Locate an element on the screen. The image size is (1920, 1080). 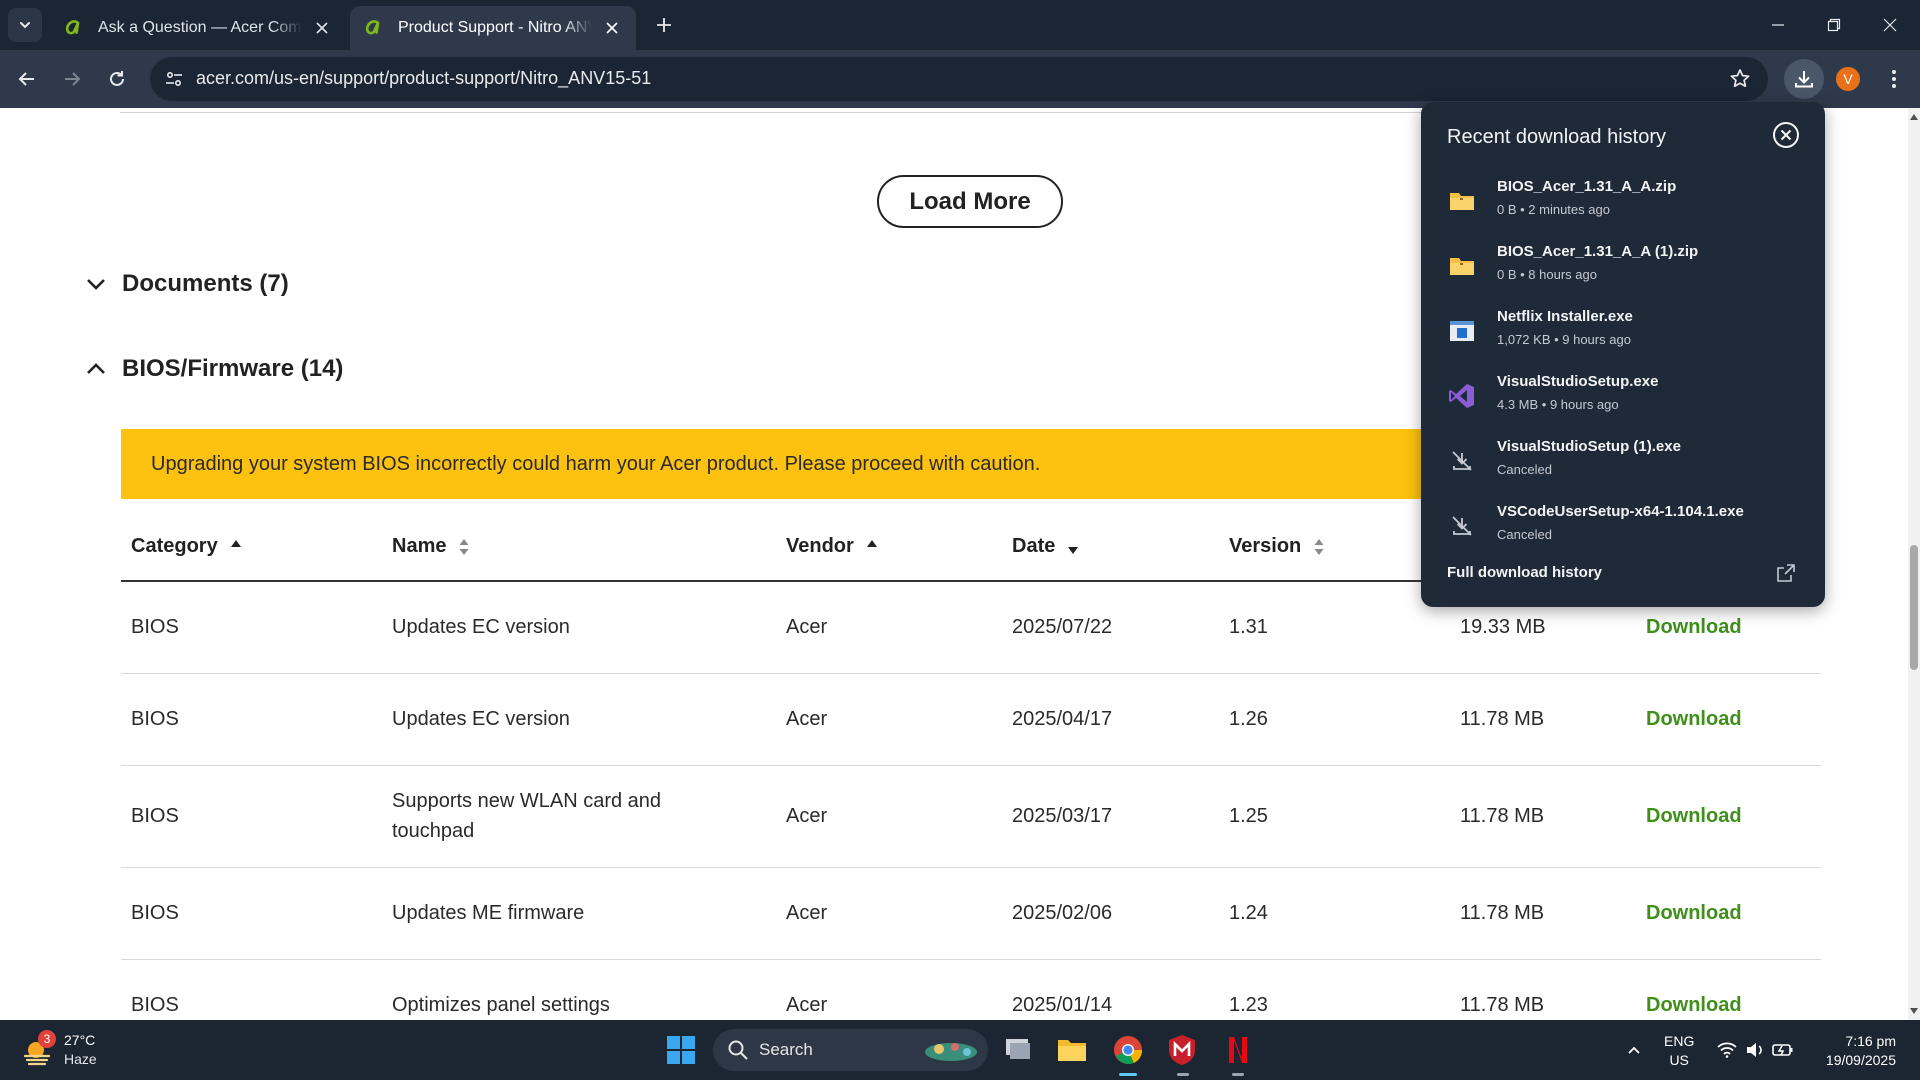
header-label: Category is located at coordinates (174, 546).